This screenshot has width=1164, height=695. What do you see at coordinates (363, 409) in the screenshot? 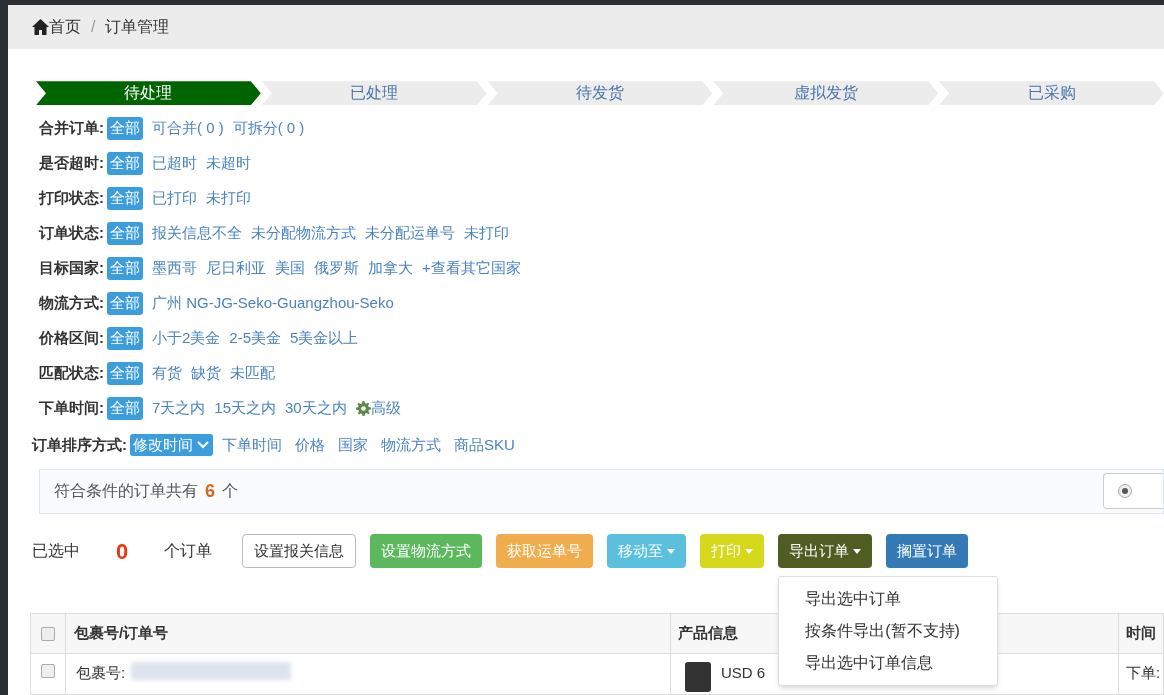
I see `gear-icon` at bounding box center [363, 409].